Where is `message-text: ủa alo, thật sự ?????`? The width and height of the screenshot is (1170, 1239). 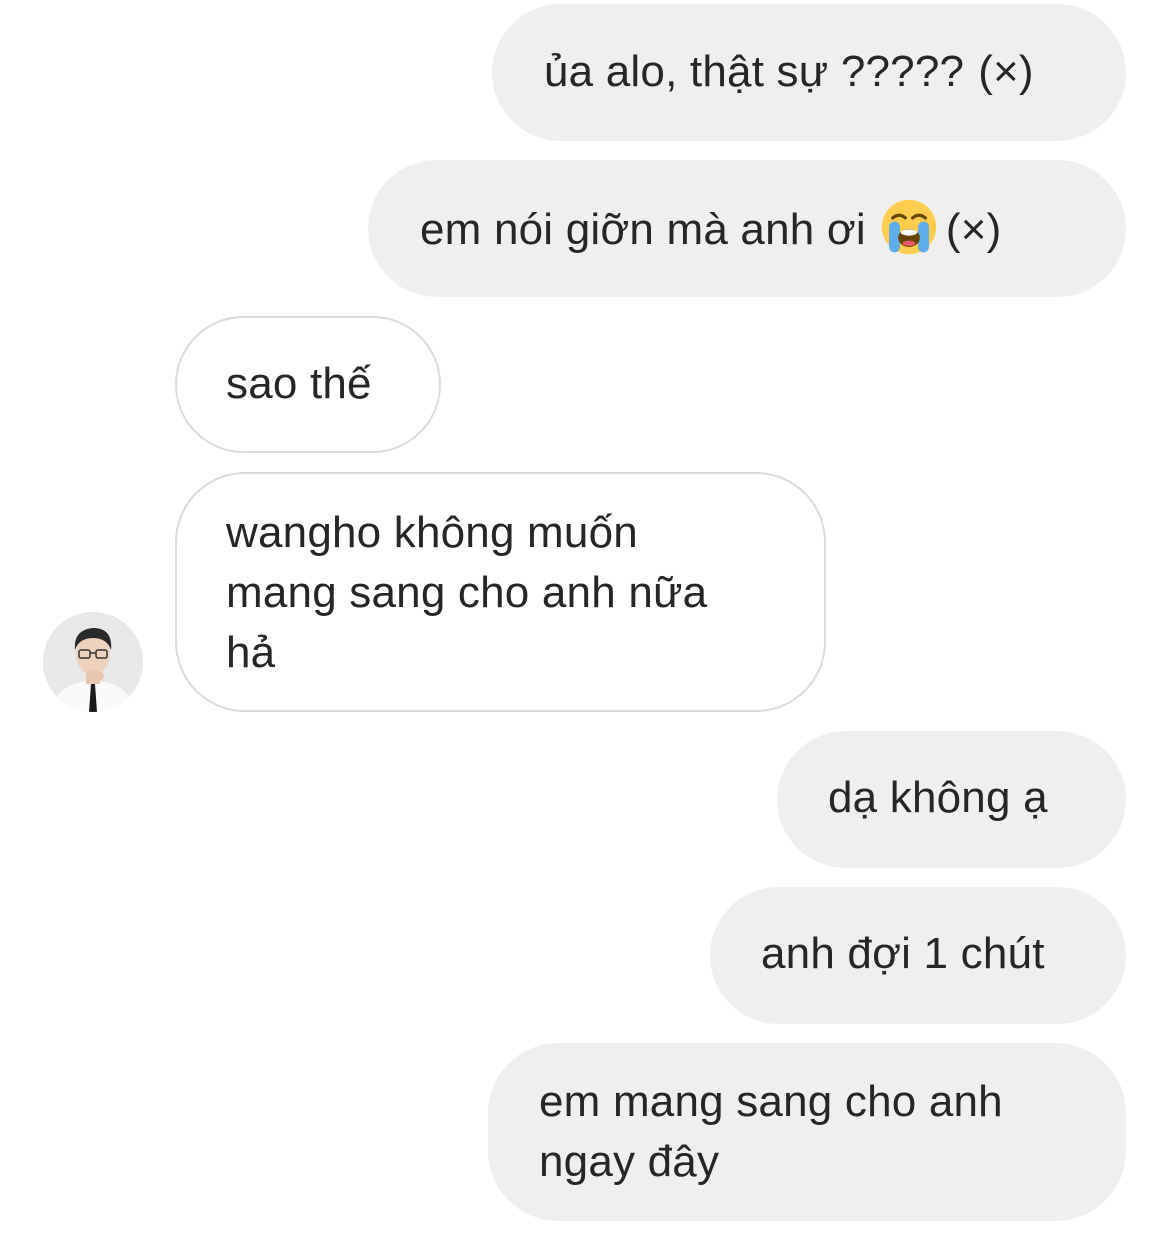
message-text: ủa alo, thật sự ????? is located at coordinates (754, 71).